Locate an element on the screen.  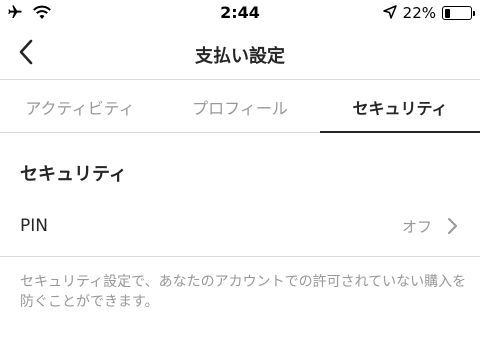
tab-activity: アクティビティ is located at coordinates (80, 106).